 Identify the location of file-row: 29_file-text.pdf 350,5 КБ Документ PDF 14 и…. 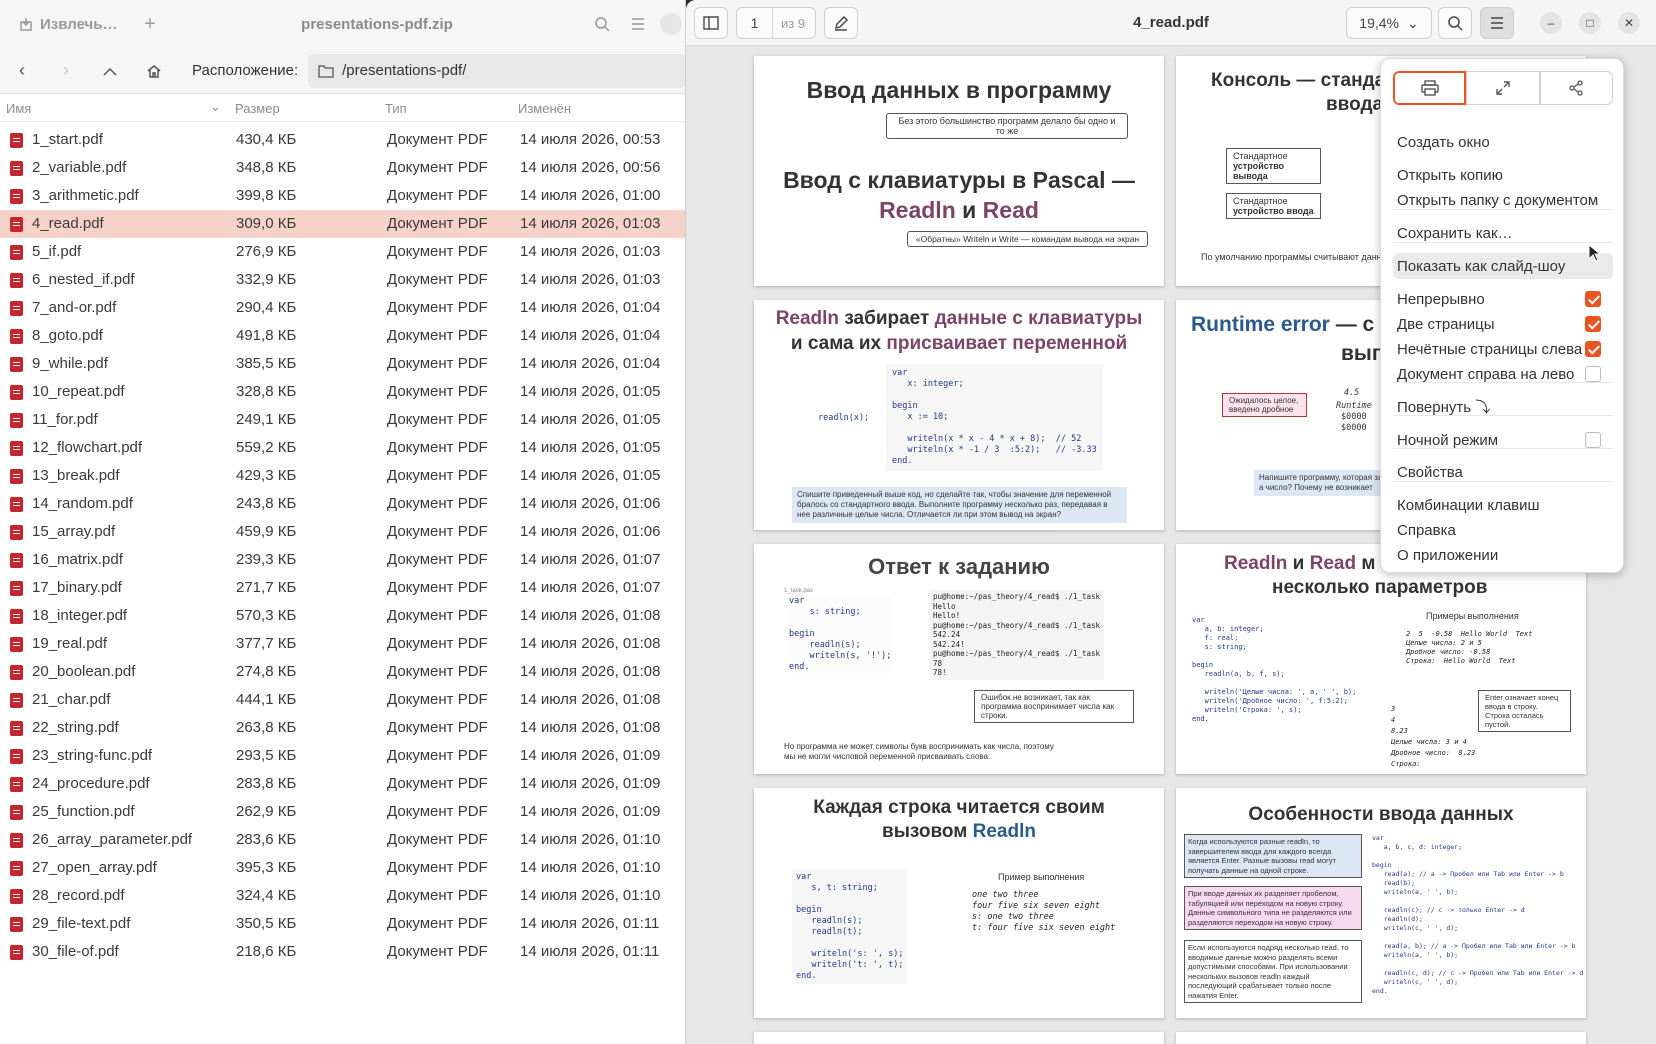
(342, 924).